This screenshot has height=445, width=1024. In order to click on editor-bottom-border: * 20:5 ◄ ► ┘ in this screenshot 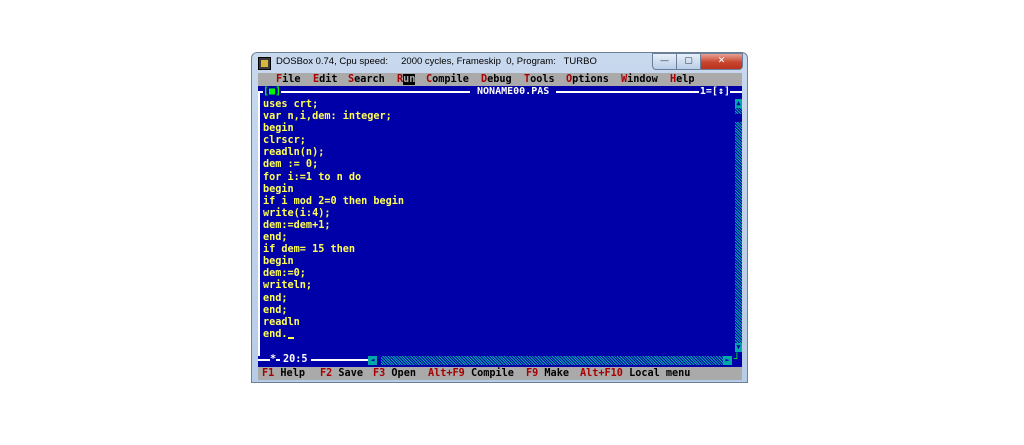, I will do `click(500, 360)`.